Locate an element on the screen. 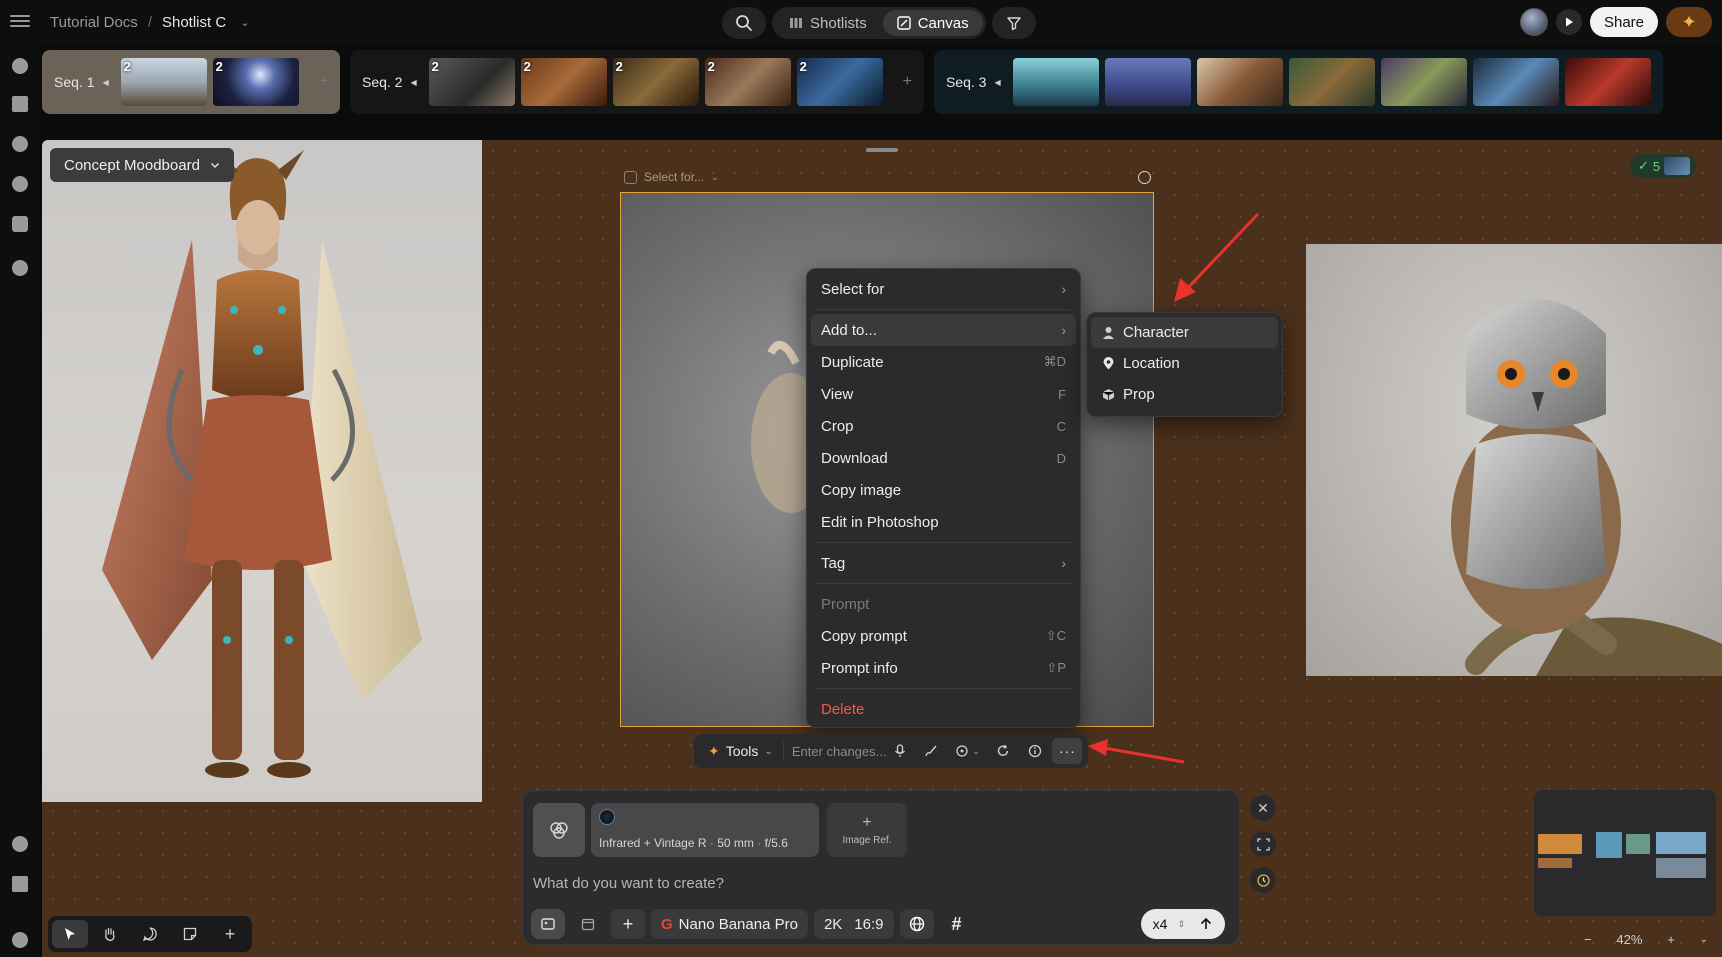  tools-dropdown: ✦ Tools ⌄ is located at coordinates (740, 751).